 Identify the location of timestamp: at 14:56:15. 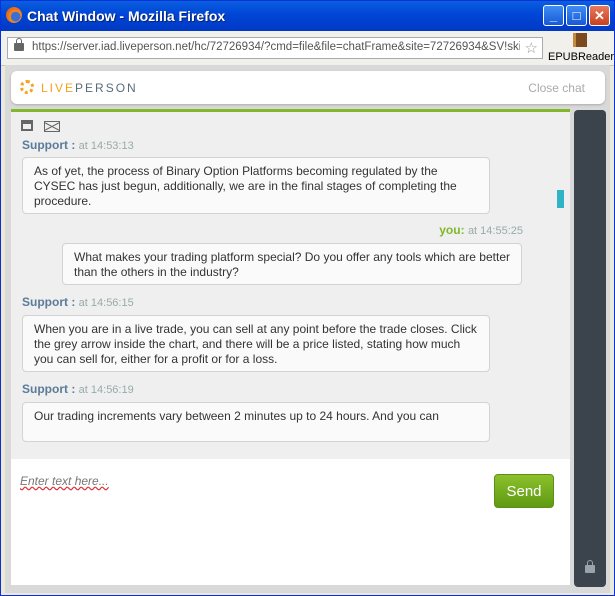
(106, 303).